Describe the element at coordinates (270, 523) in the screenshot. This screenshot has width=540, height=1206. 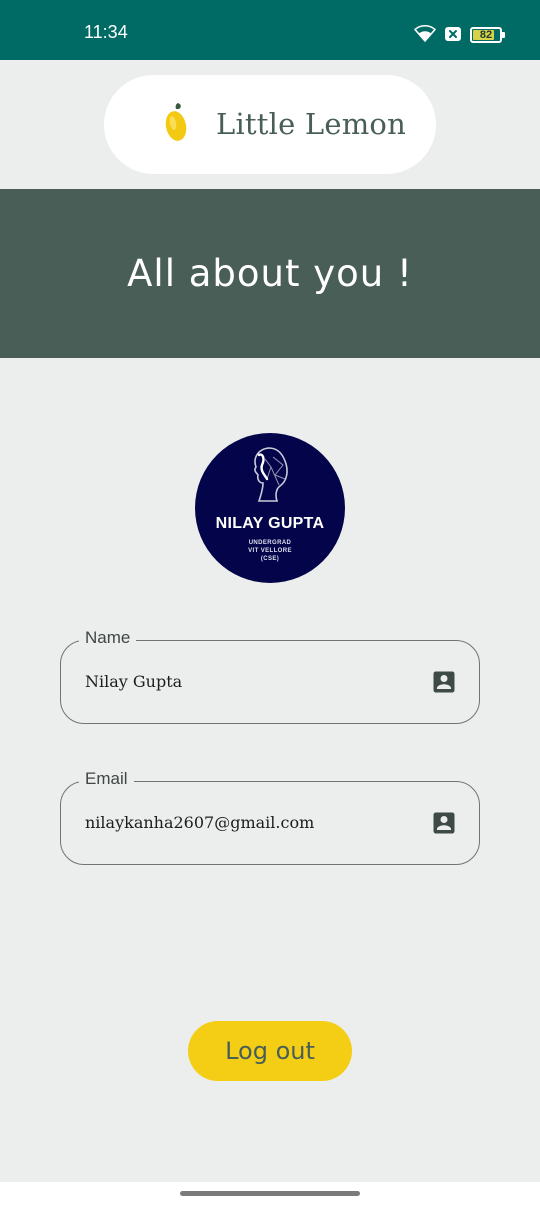
I see `avatar-name: NILAY GUPTA` at that location.